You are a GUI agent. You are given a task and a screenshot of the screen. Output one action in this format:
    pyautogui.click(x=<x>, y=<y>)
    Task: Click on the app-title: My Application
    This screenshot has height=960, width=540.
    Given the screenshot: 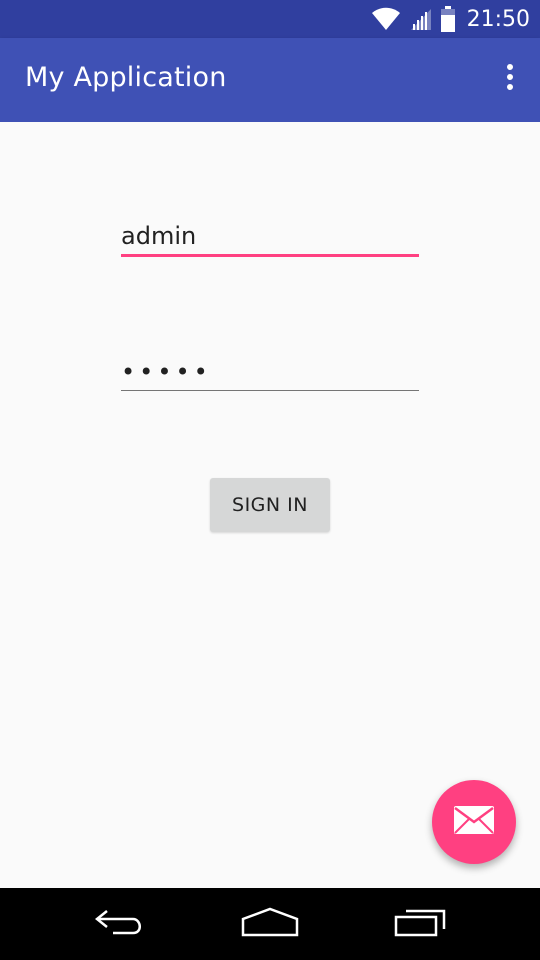 What is the action you would take?
    pyautogui.click(x=126, y=77)
    